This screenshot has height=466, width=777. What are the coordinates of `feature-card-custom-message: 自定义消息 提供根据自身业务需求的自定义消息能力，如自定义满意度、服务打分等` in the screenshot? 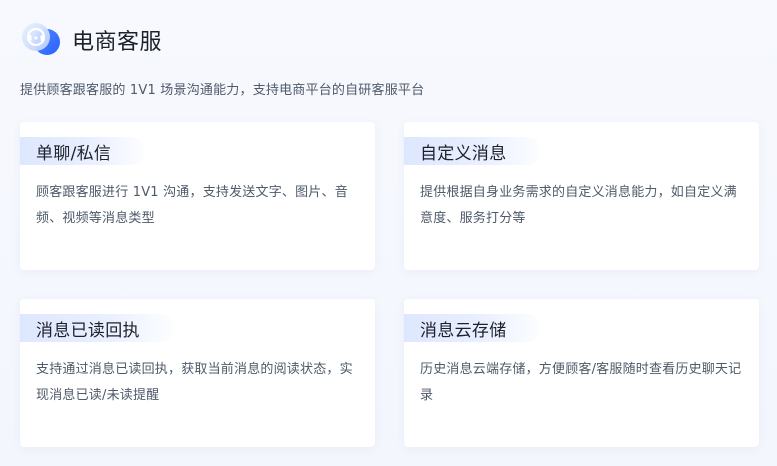 It's located at (581, 196).